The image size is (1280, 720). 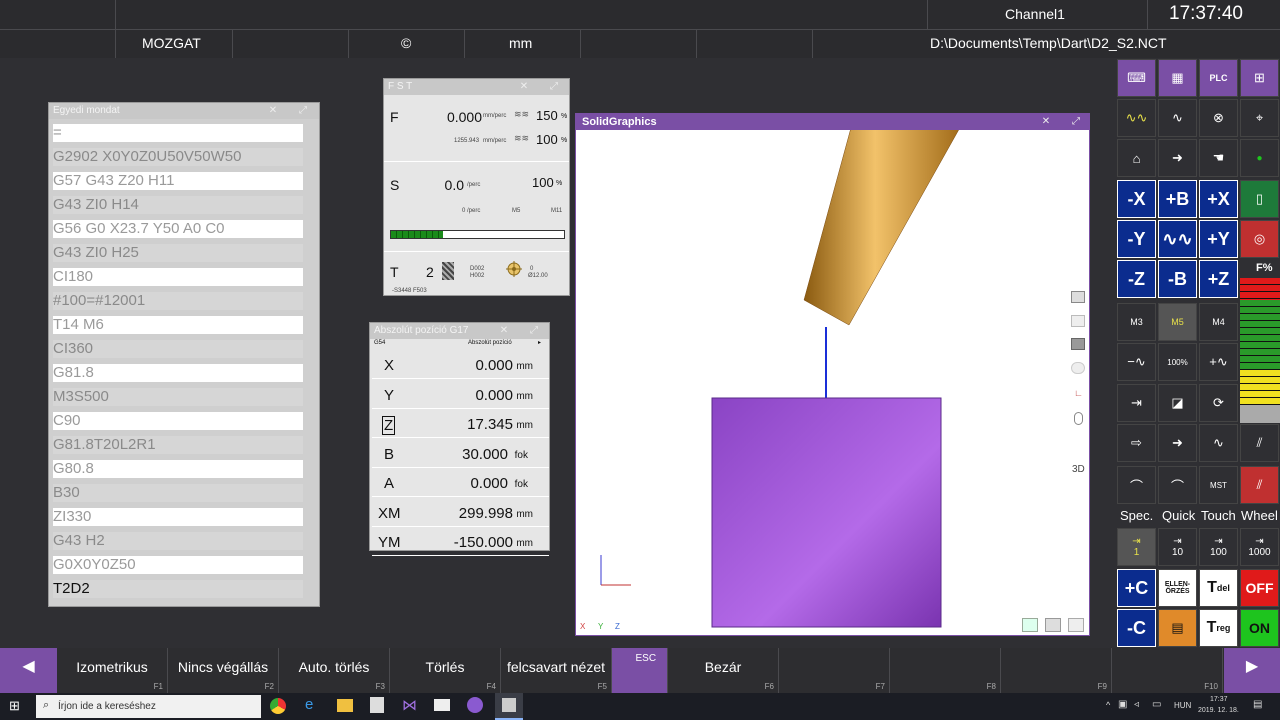 What do you see at coordinates (1259, 485) in the screenshot?
I see `wheel-hatch-icon: ⫽` at bounding box center [1259, 485].